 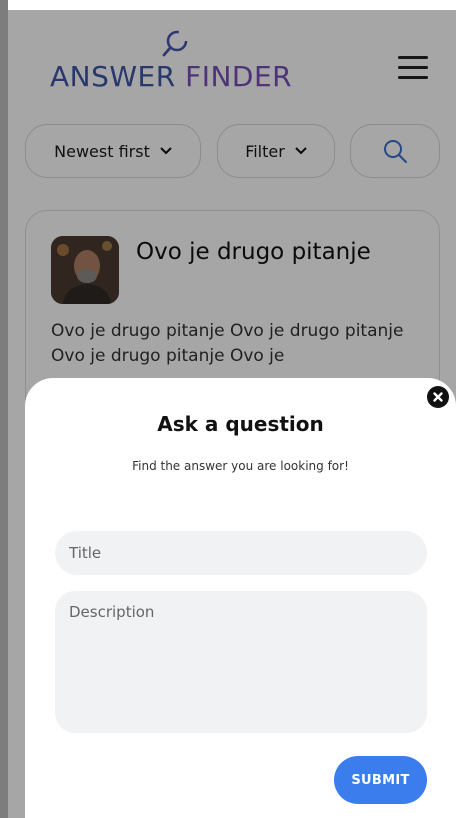 What do you see at coordinates (380, 780) in the screenshot?
I see `submit-button: SUBMIT` at bounding box center [380, 780].